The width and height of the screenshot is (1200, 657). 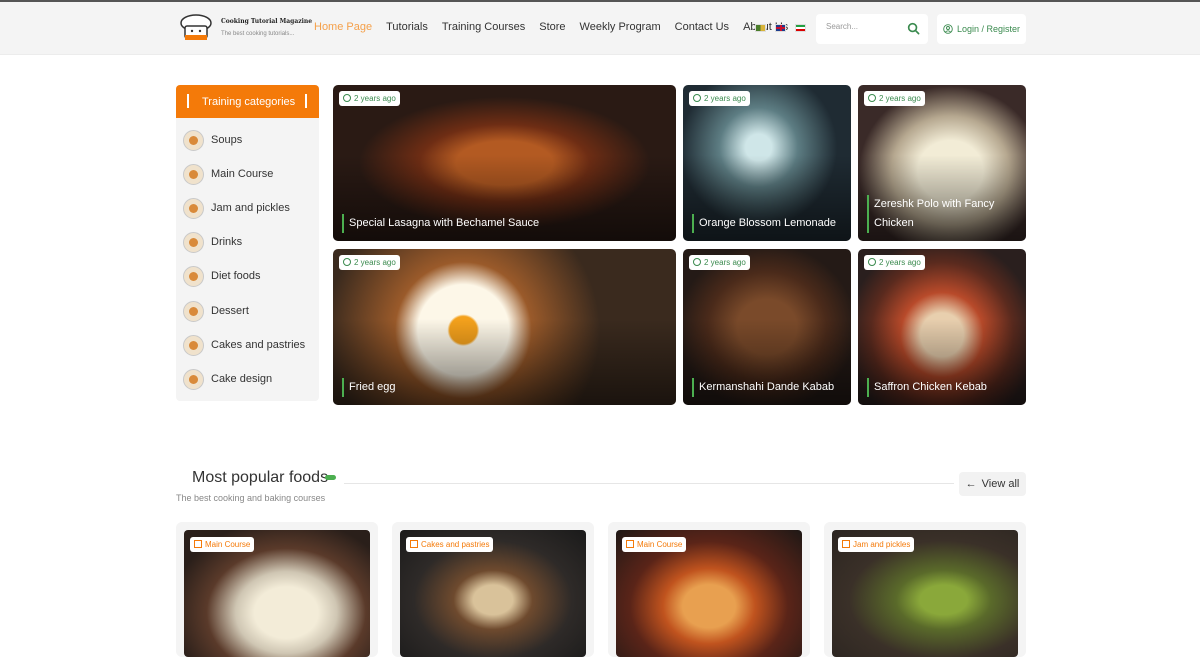 I want to click on food-card: Jam and pickles, so click(x=925, y=589).